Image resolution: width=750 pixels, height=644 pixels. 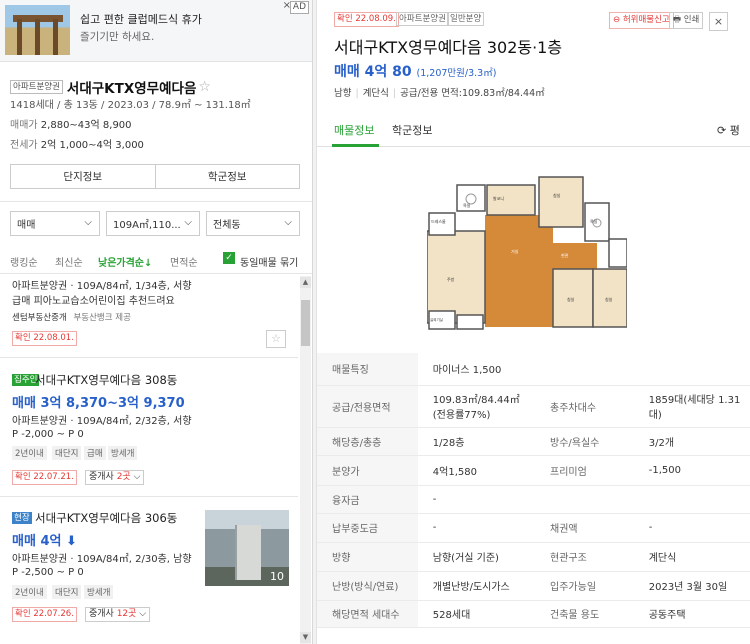 I want to click on listing-title: 서대구KTX영무예다음 308동, so click(x=106, y=380).